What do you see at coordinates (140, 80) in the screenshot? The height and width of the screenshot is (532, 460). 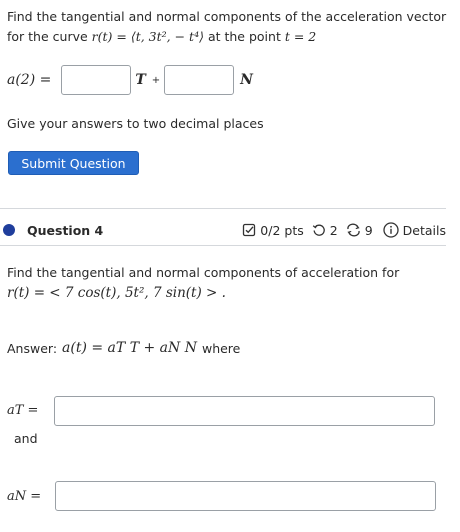 I see `unit-tangent-symbol: T` at bounding box center [140, 80].